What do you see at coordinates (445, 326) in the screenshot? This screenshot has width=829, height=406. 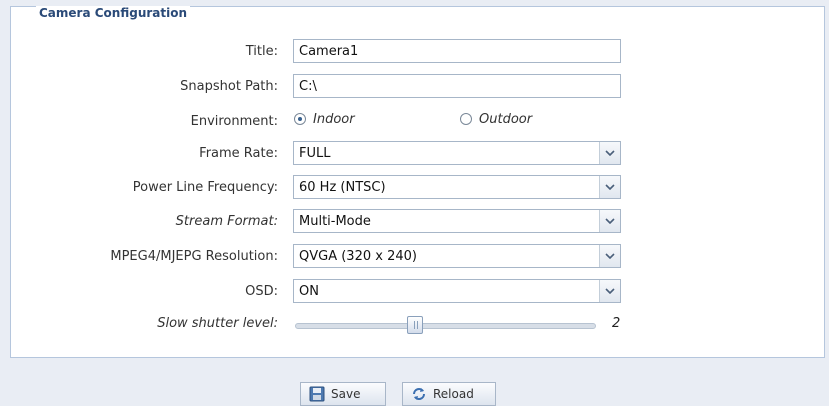 I see `slow-shutter-slider-track` at bounding box center [445, 326].